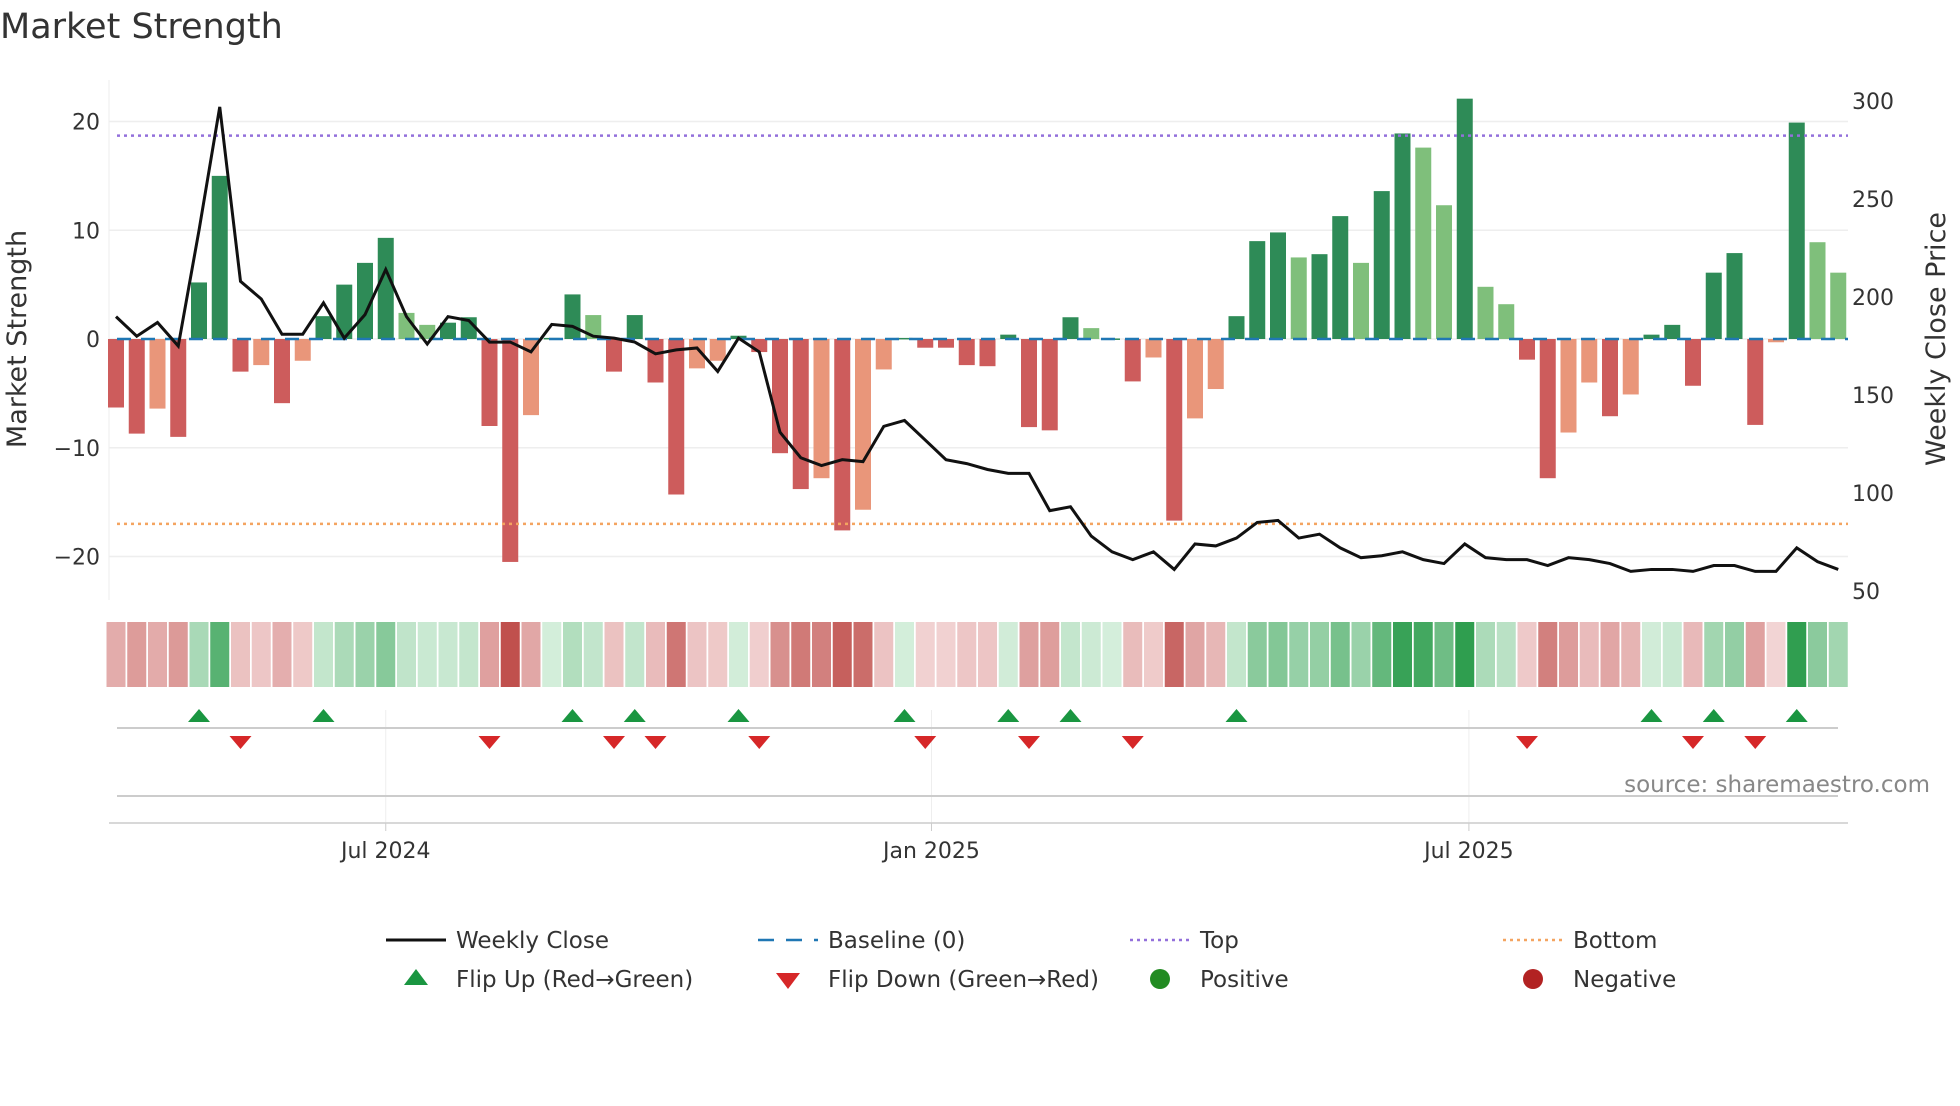 This screenshot has width=1960, height=1106. Describe the element at coordinates (77, 558) in the screenshot. I see `y-tick-label: −20` at that location.